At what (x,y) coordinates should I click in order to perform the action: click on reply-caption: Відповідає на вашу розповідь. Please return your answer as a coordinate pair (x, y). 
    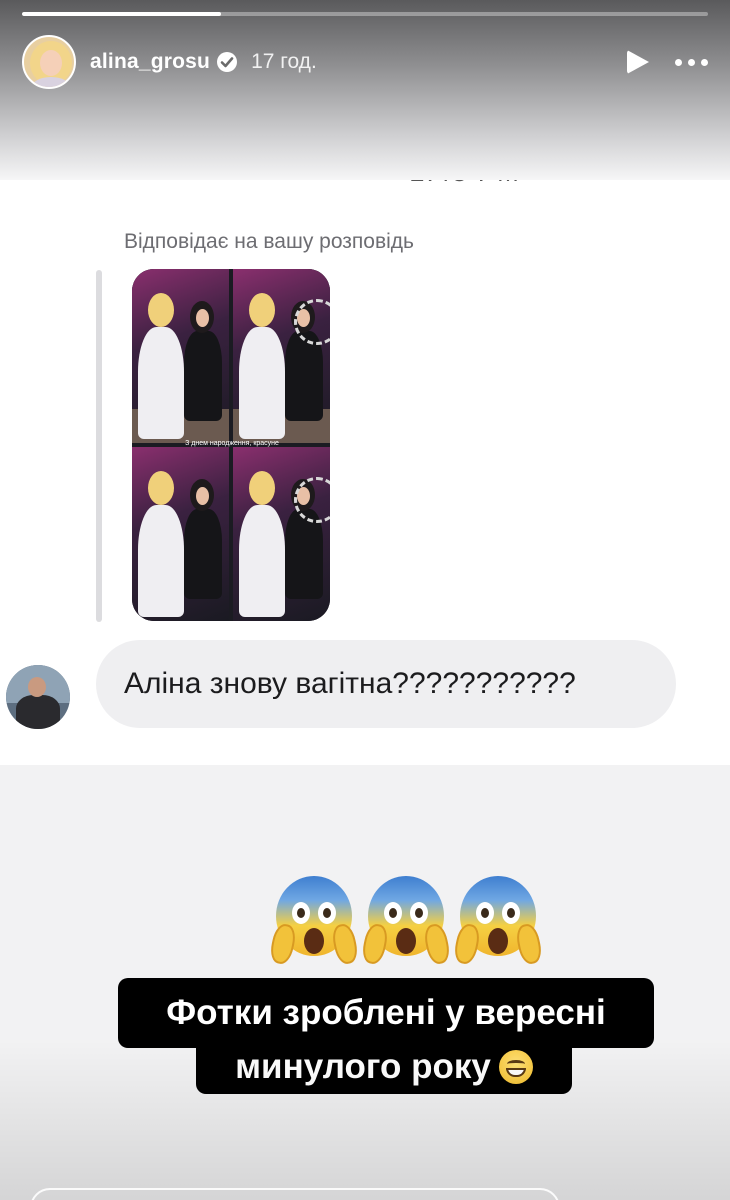
    Looking at the image, I should click on (269, 241).